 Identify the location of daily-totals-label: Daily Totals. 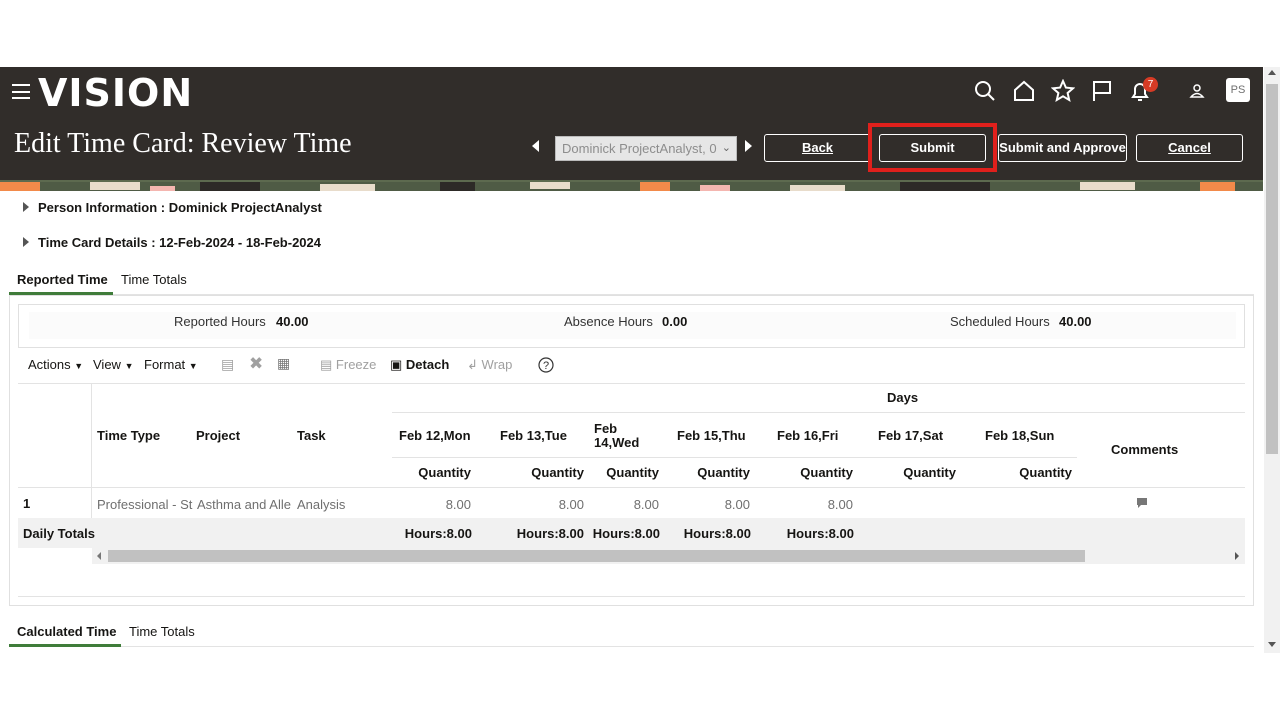
(59, 533).